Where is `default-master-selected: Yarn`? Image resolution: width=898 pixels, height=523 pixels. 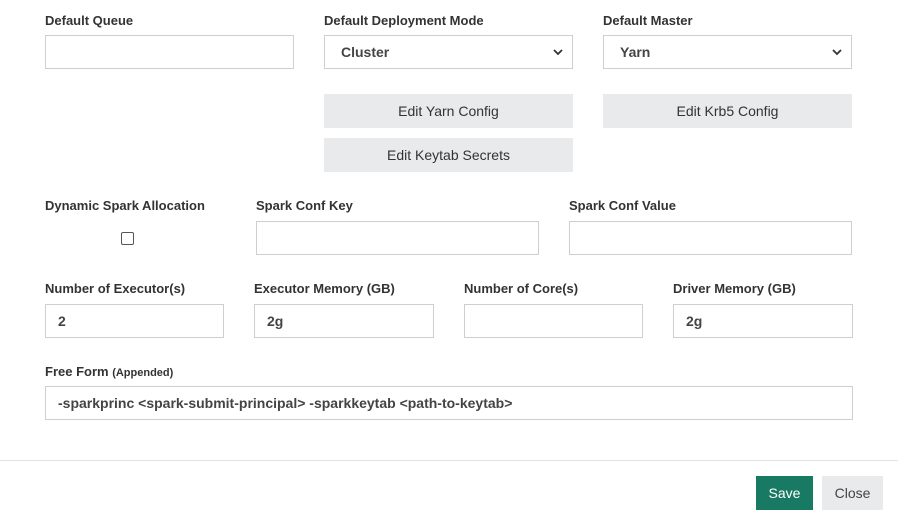
default-master-selected: Yarn is located at coordinates (635, 52).